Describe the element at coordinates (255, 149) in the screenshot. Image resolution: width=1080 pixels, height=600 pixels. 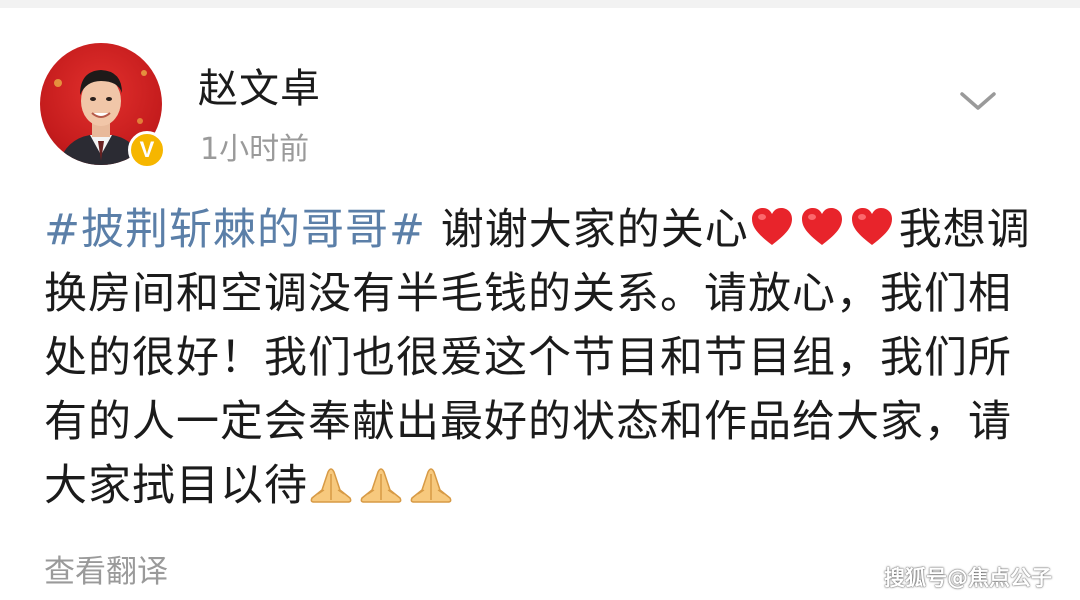
I see `post-time: 1小时前` at that location.